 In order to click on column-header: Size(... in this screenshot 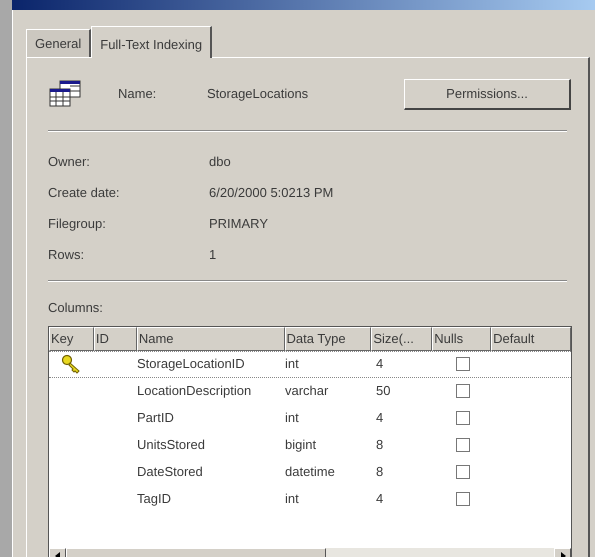, I will do `click(401, 338)`.